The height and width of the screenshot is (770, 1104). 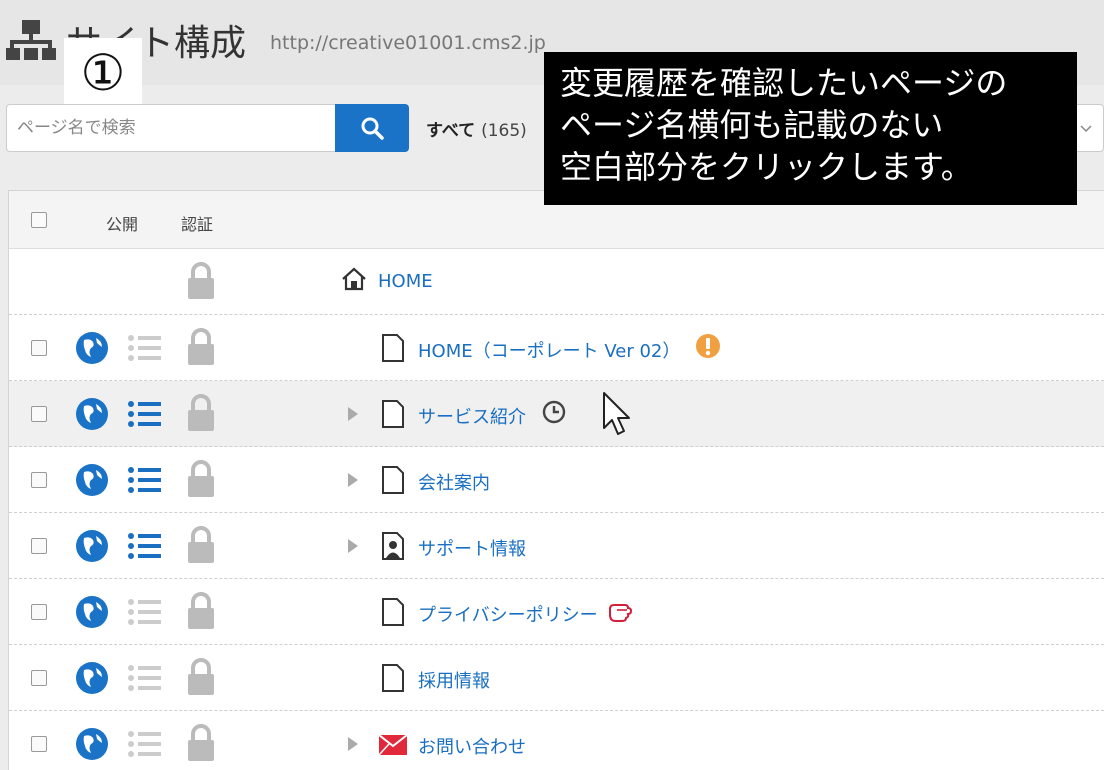 What do you see at coordinates (393, 745) in the screenshot?
I see `mail-icon` at bounding box center [393, 745].